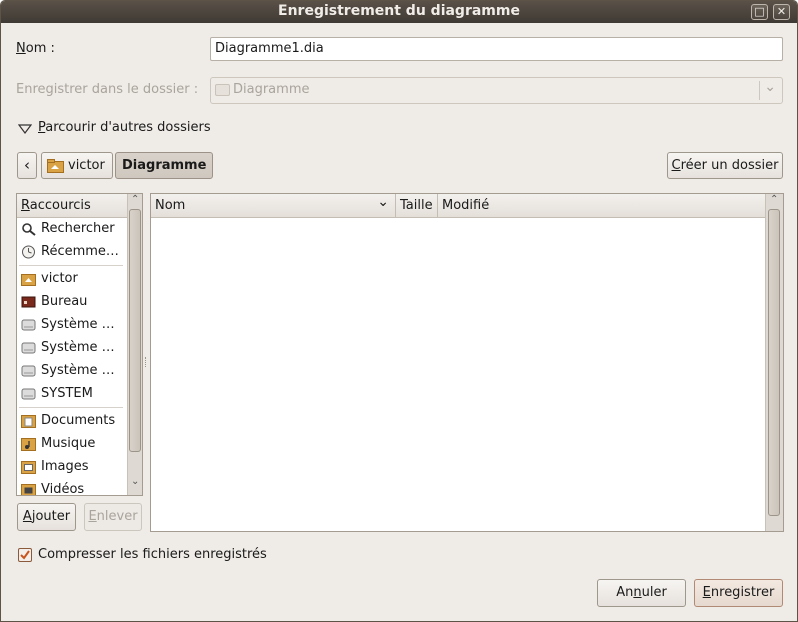 The width and height of the screenshot is (798, 622). I want to click on column-header-modified: Modifié, so click(601, 206).